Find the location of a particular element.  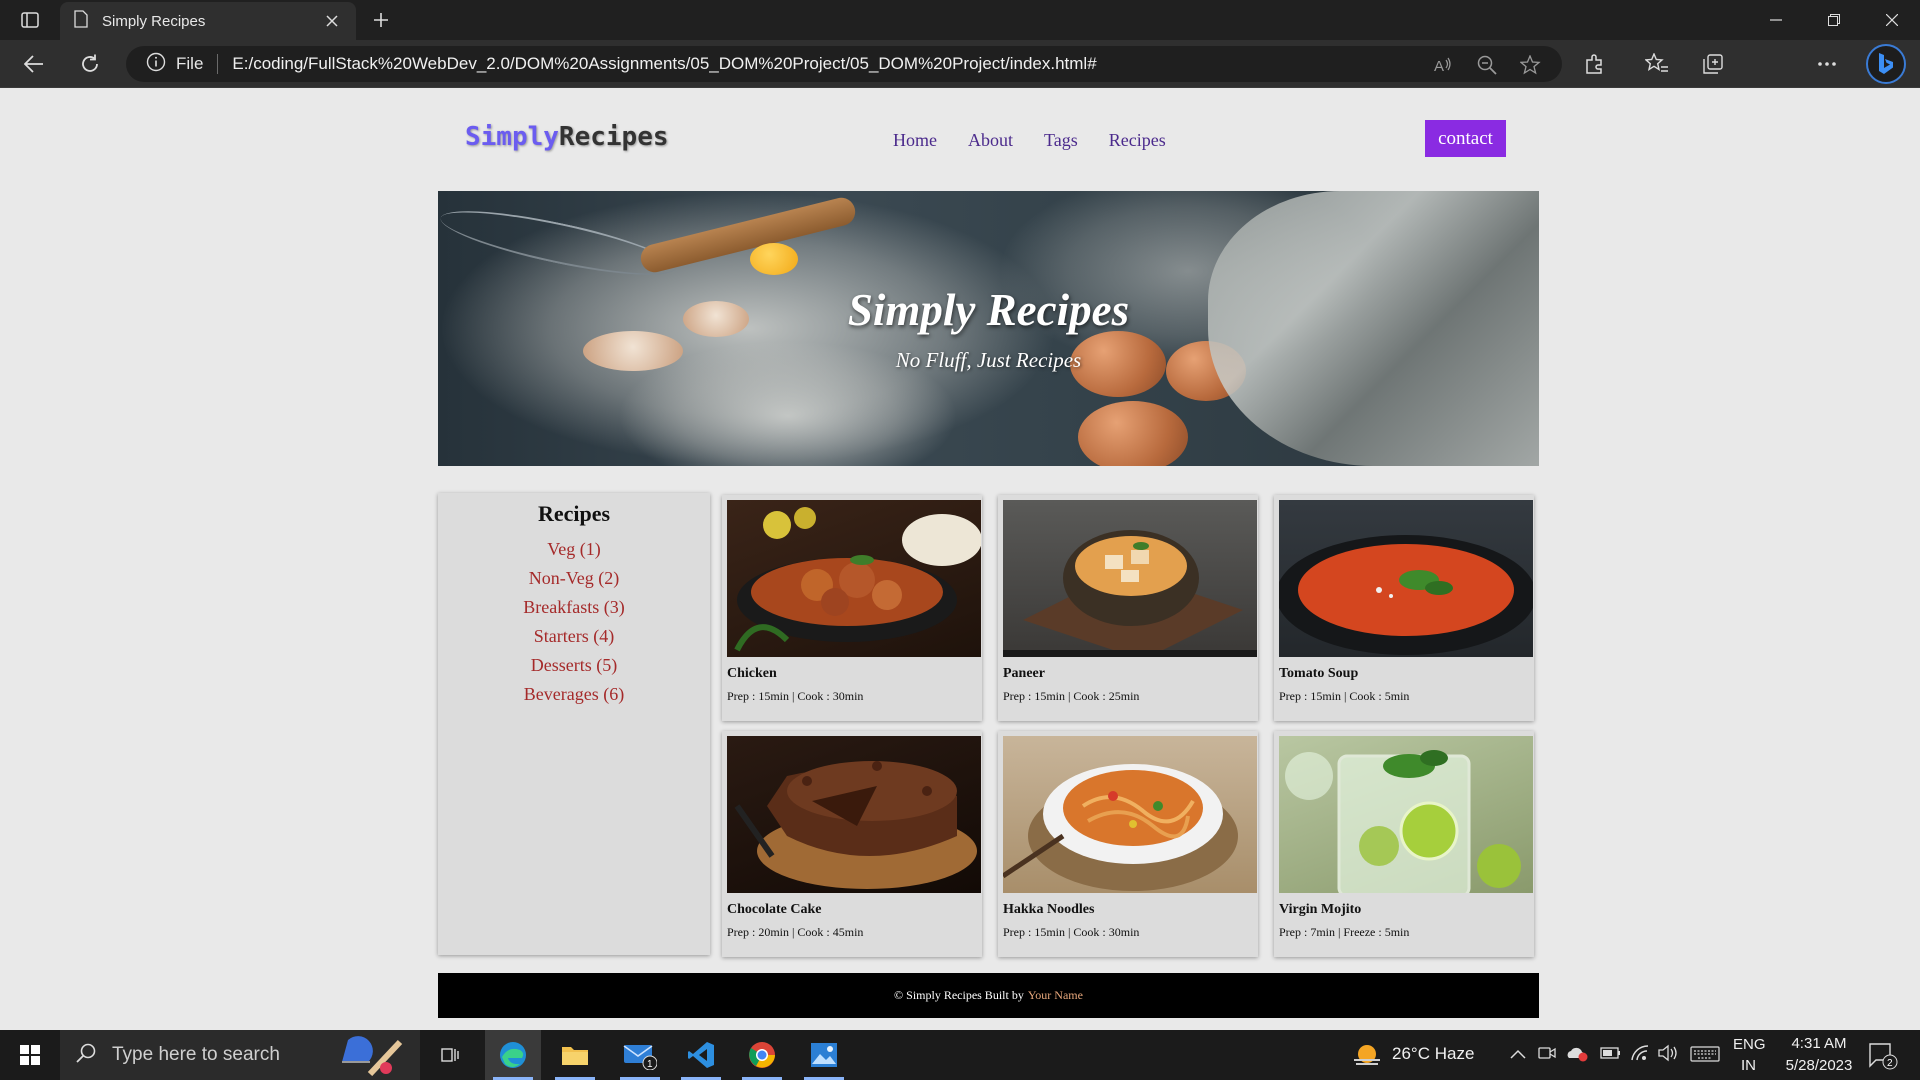

info-icon is located at coordinates (156, 64).